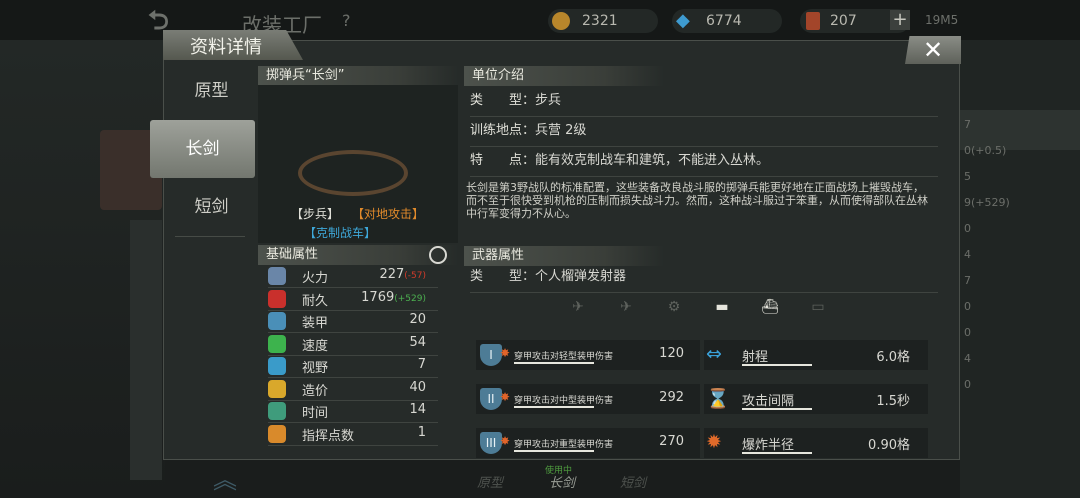 The height and width of the screenshot is (498, 1080). What do you see at coordinates (704, 102) in the screenshot?
I see `intro-row: 类 型：步兵` at bounding box center [704, 102].